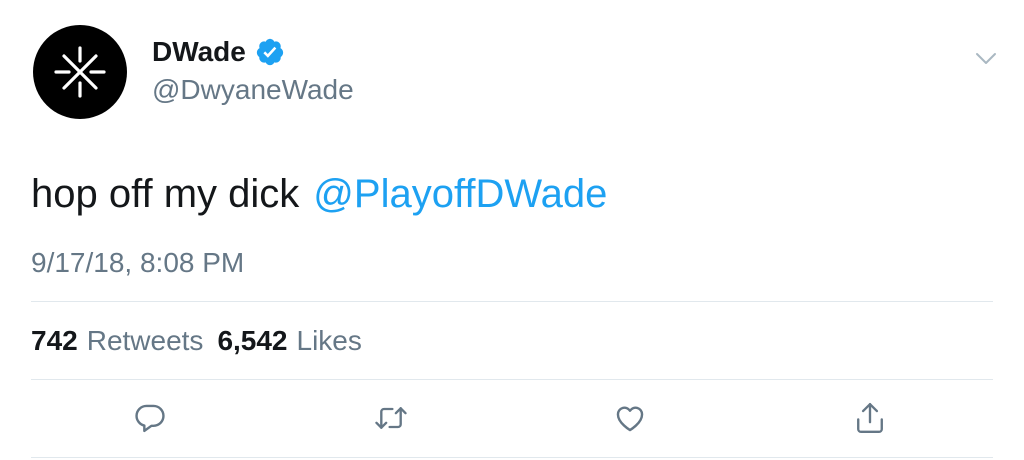  What do you see at coordinates (199, 52) in the screenshot?
I see `display-name: DWade` at bounding box center [199, 52].